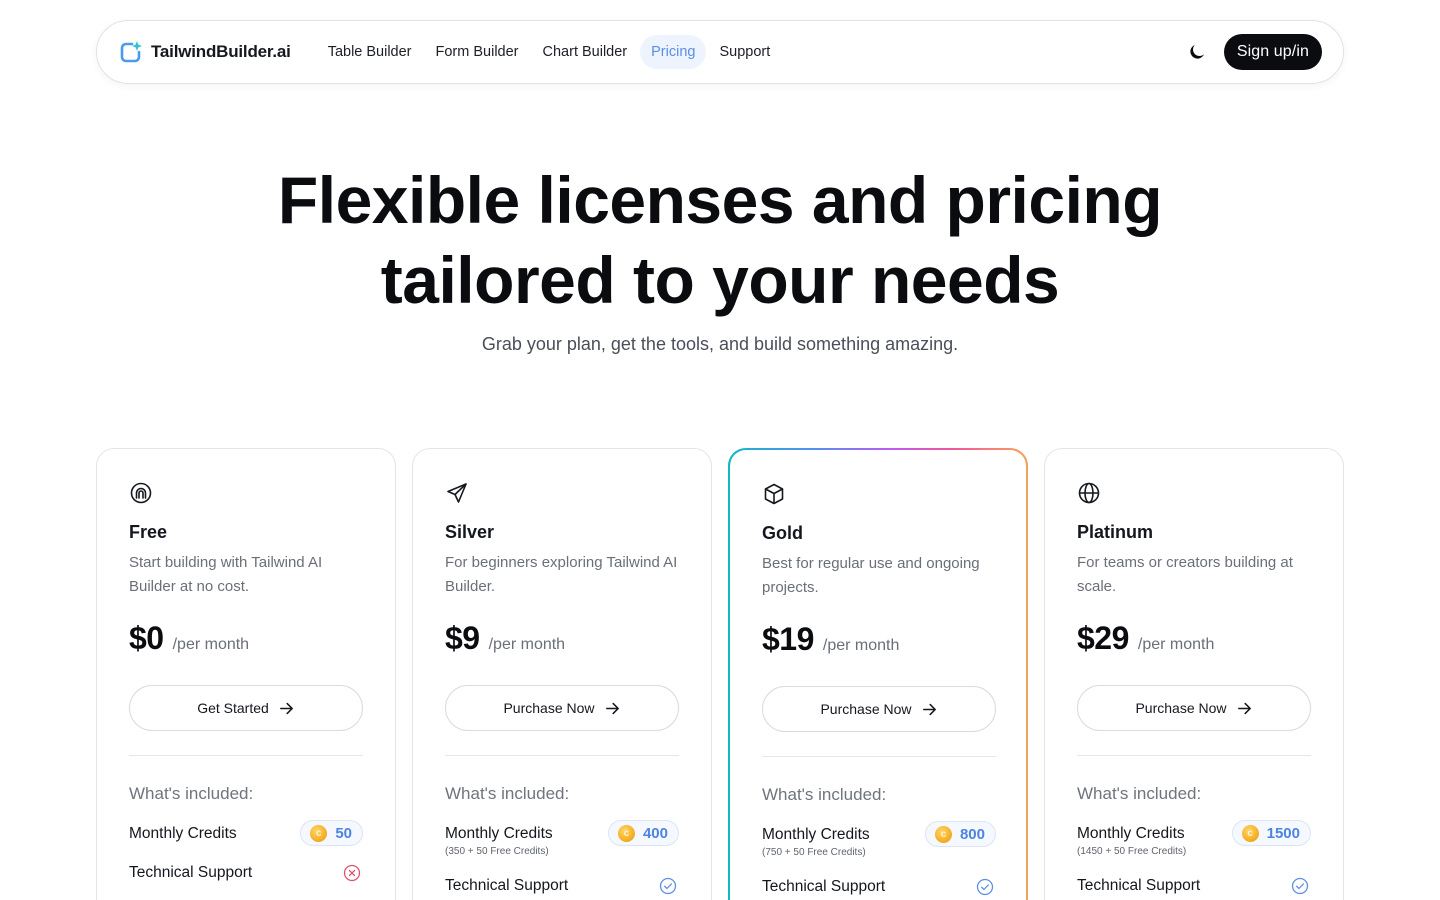 This screenshot has height=900, width=1440. Describe the element at coordinates (782, 533) in the screenshot. I see `plan-name: Gold` at that location.